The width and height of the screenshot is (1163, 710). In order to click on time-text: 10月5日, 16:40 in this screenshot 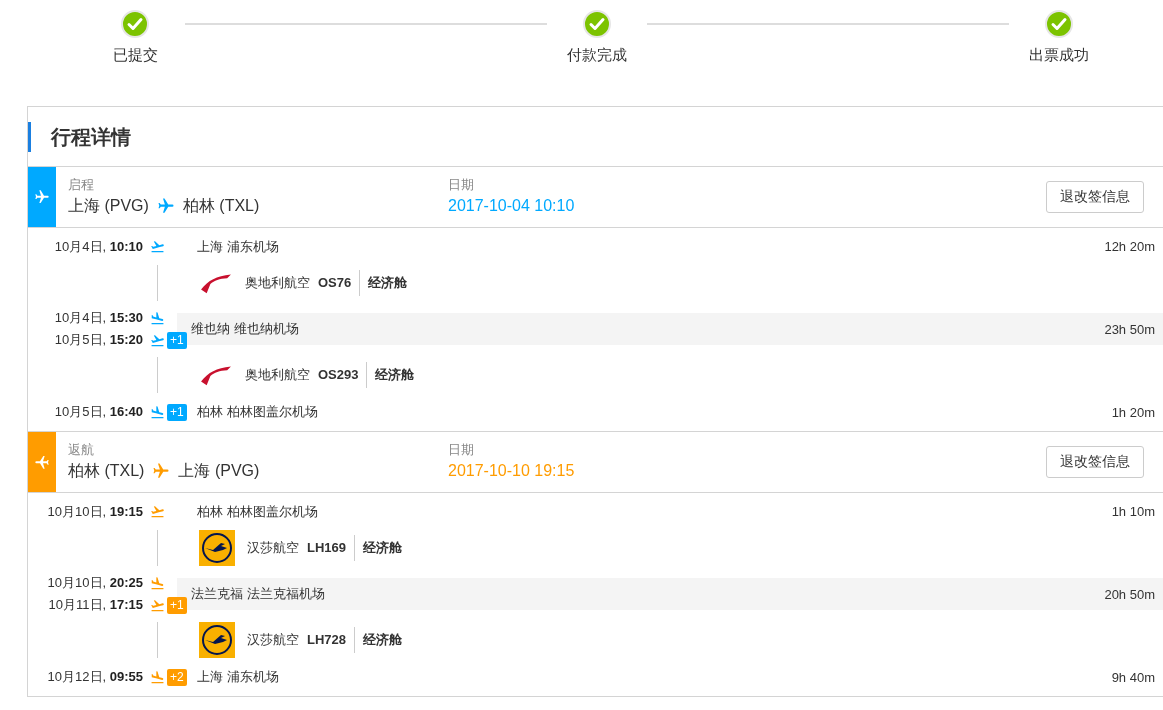, I will do `click(98, 412)`.